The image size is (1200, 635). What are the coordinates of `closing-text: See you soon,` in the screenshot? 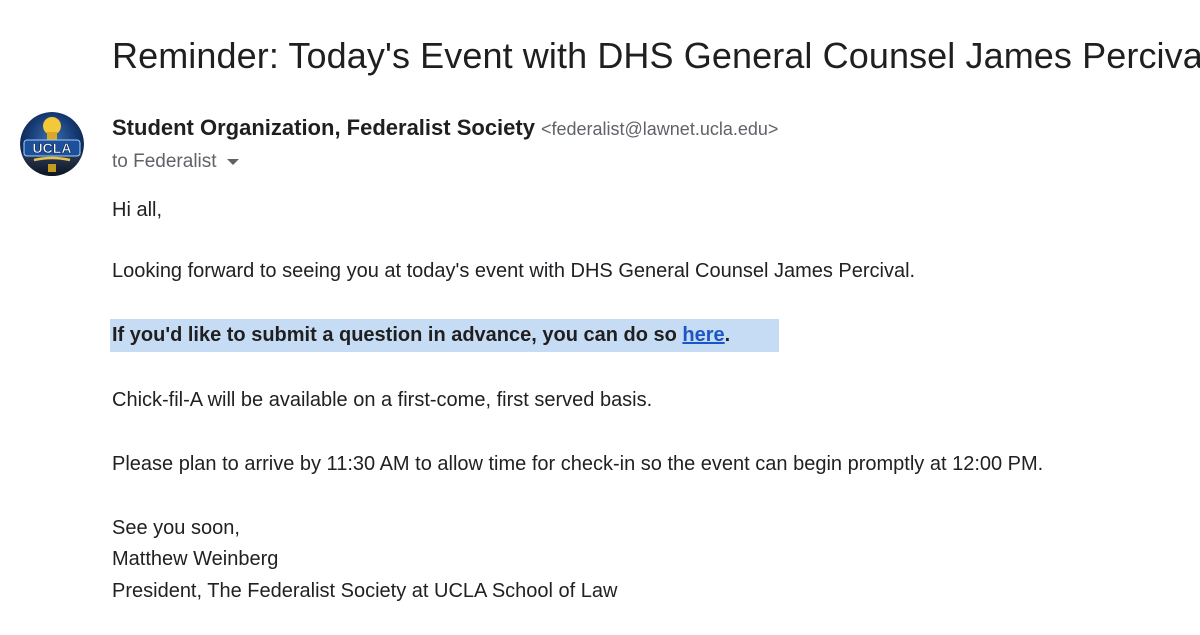 It's located at (176, 528).